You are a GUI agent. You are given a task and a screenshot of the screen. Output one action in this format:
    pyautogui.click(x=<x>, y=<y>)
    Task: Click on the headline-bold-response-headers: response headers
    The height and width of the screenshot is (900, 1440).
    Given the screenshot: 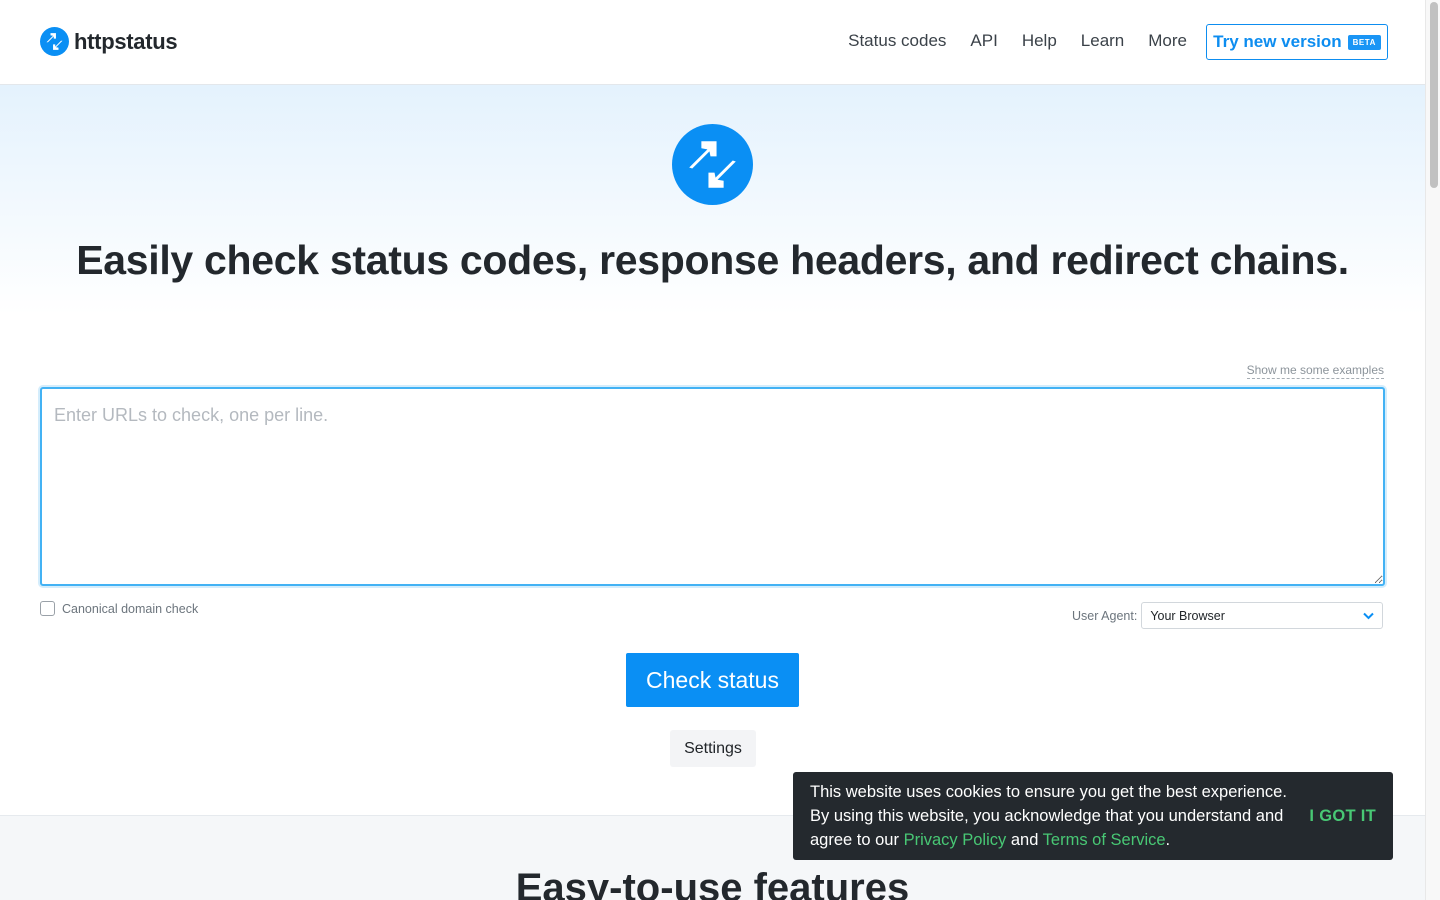 What is the action you would take?
    pyautogui.click(x=772, y=260)
    